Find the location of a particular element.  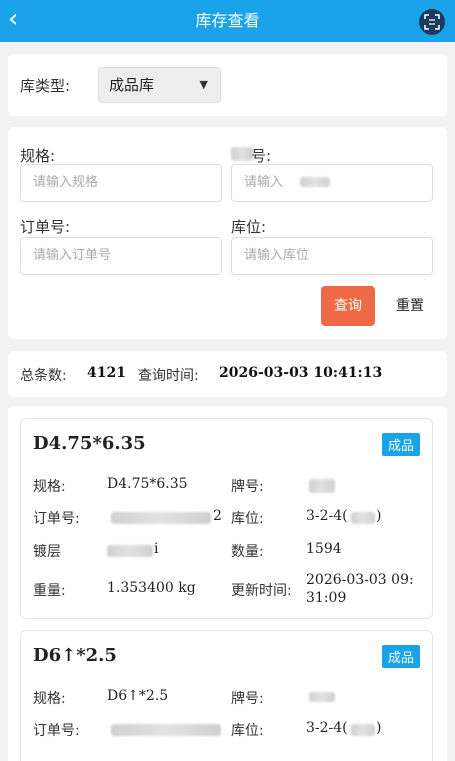

quantity-key: 数量: is located at coordinates (247, 552).